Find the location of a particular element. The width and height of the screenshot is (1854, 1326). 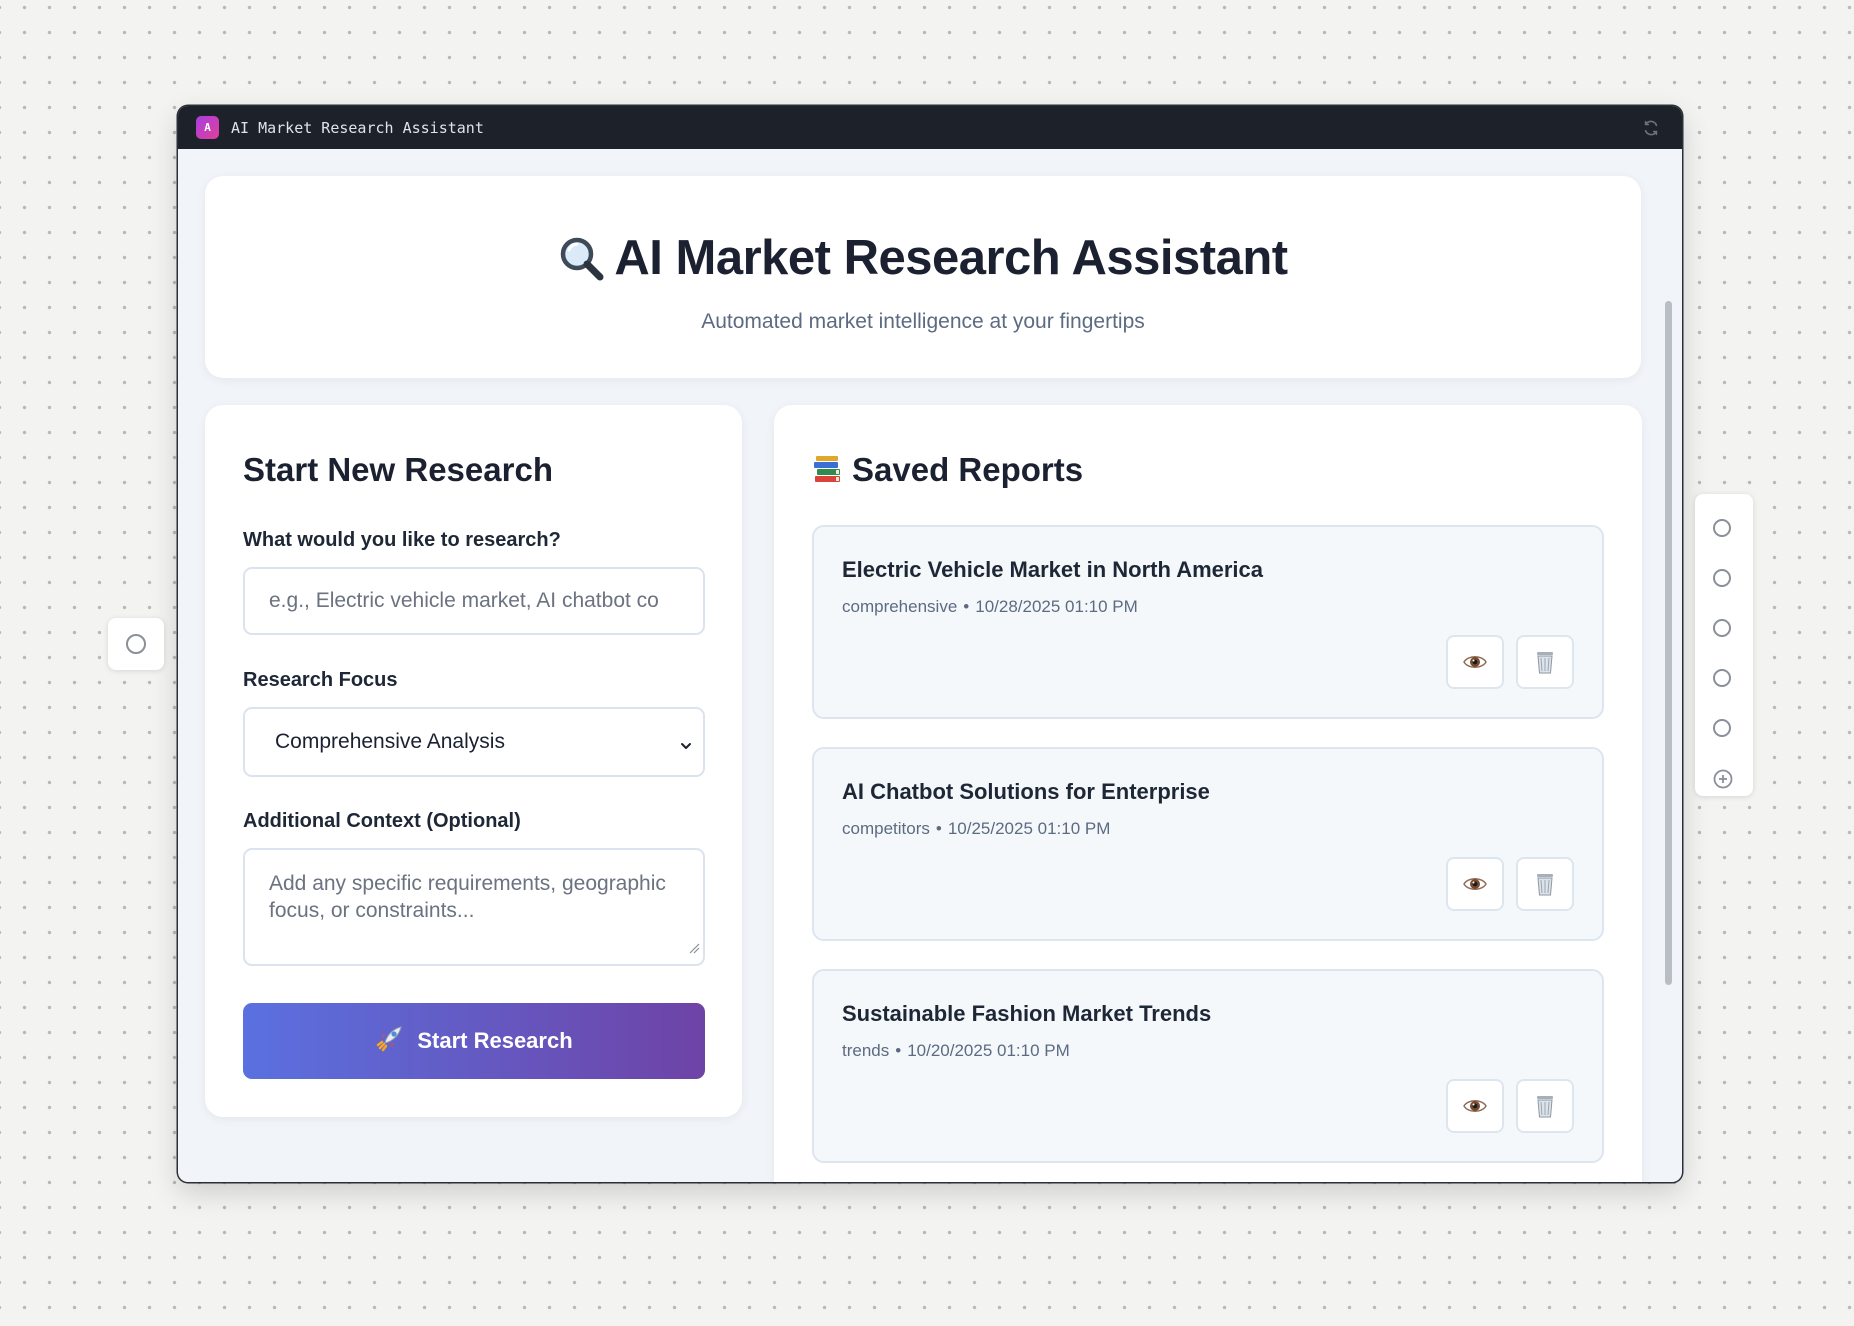

right-floating-toolbar is located at coordinates (1724, 645).